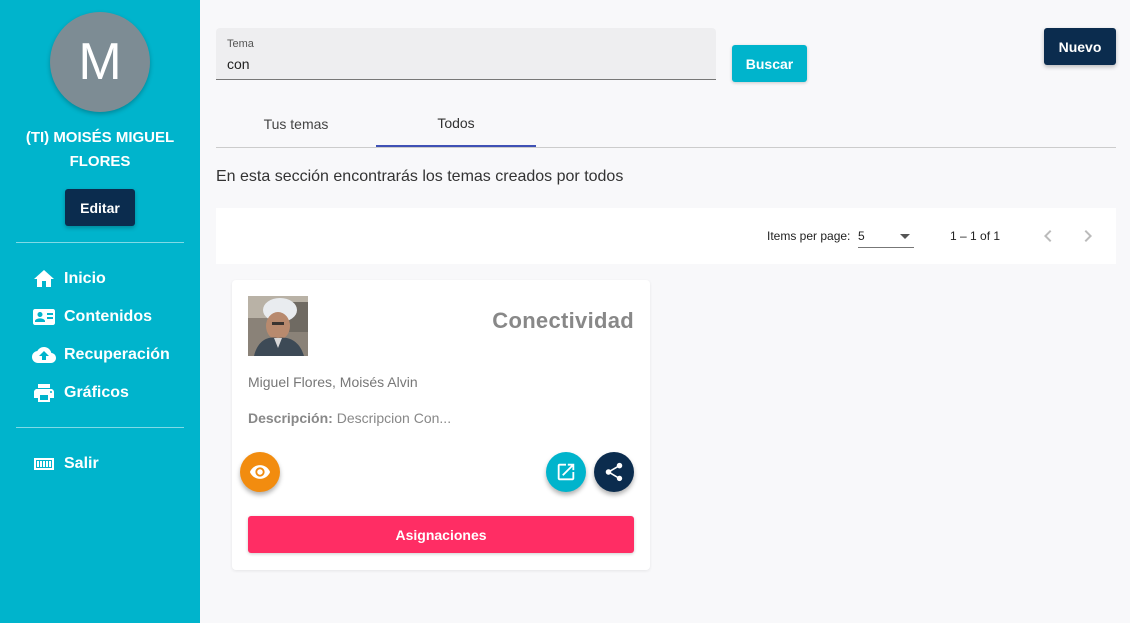 Image resolution: width=1130 pixels, height=623 pixels. I want to click on tab-todos: Todos, so click(456, 123).